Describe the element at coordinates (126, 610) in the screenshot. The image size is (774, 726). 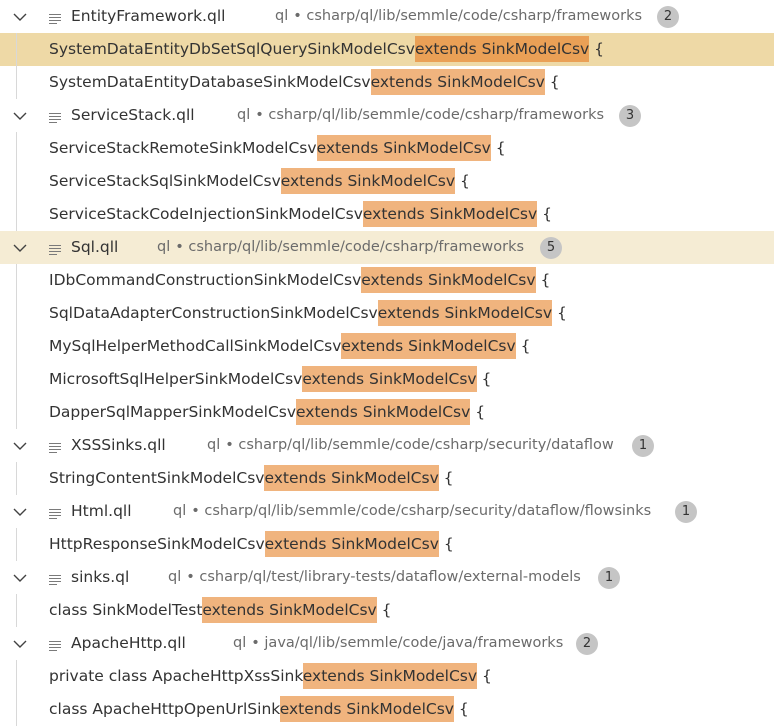
I see `match-prefix: class SinkModelTest` at that location.